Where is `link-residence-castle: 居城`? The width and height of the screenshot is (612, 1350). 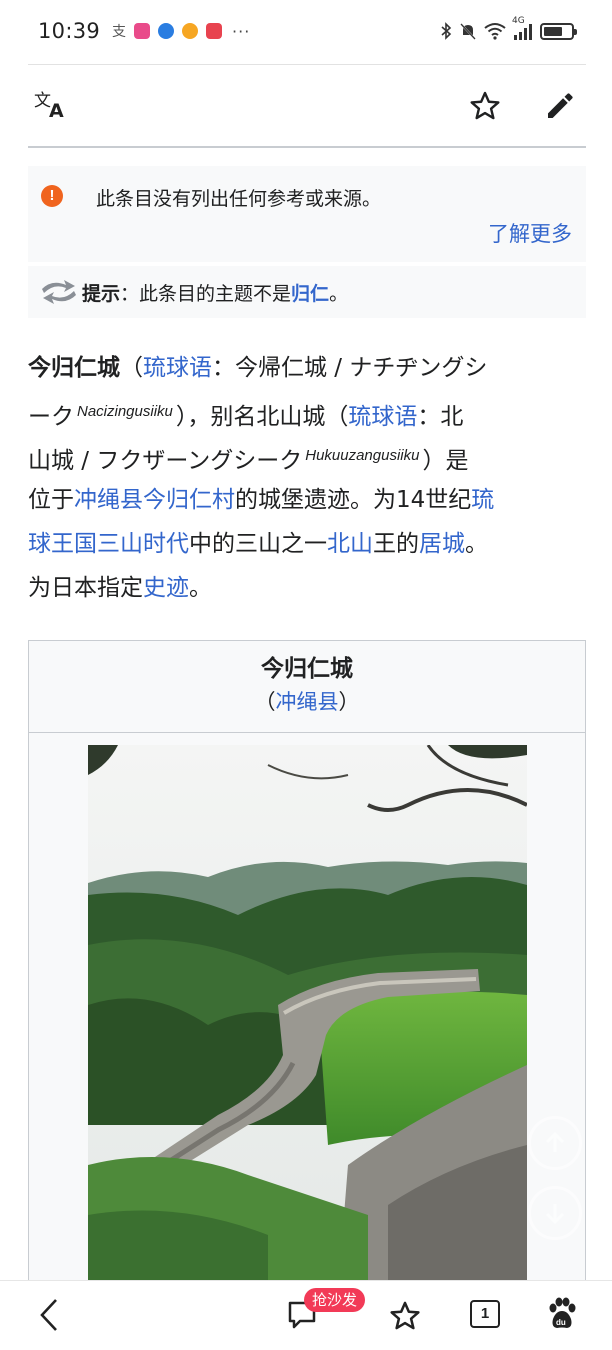
link-residence-castle: 居城 is located at coordinates (442, 544).